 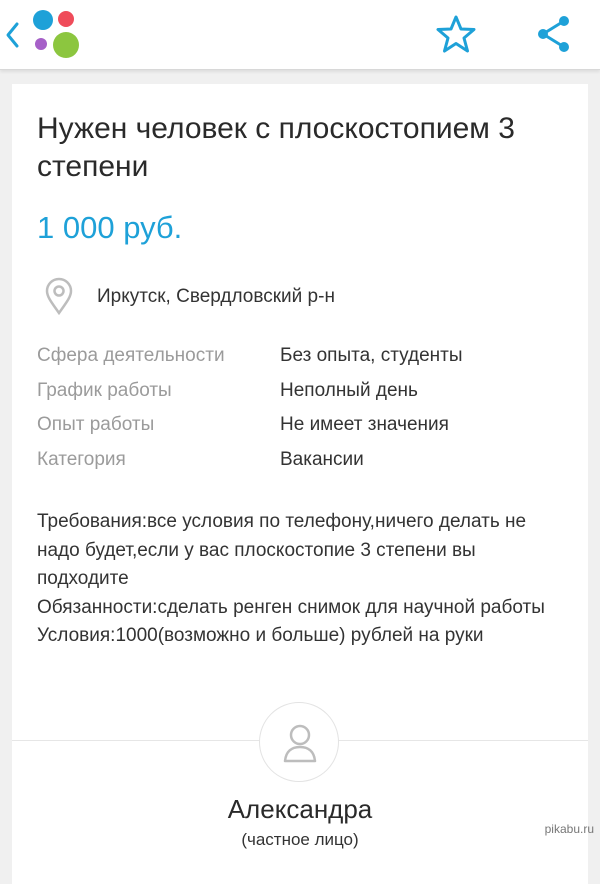 I want to click on param-label: Категория, so click(x=81, y=460).